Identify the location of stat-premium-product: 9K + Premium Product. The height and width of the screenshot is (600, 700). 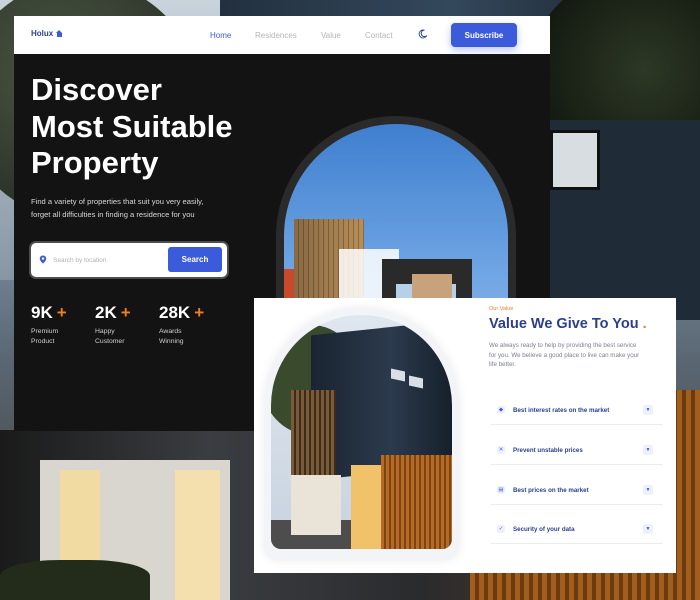
(61, 325).